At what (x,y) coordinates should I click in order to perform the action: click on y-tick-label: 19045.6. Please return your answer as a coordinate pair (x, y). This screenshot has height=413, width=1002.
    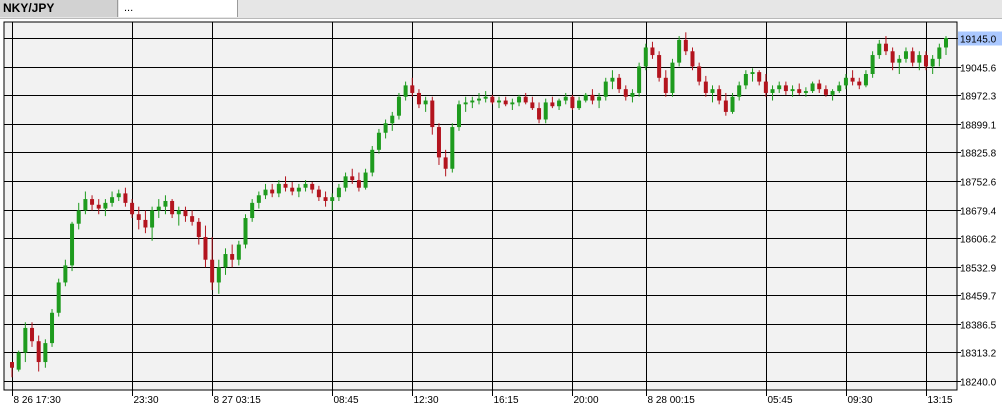
    Looking at the image, I should click on (978, 69).